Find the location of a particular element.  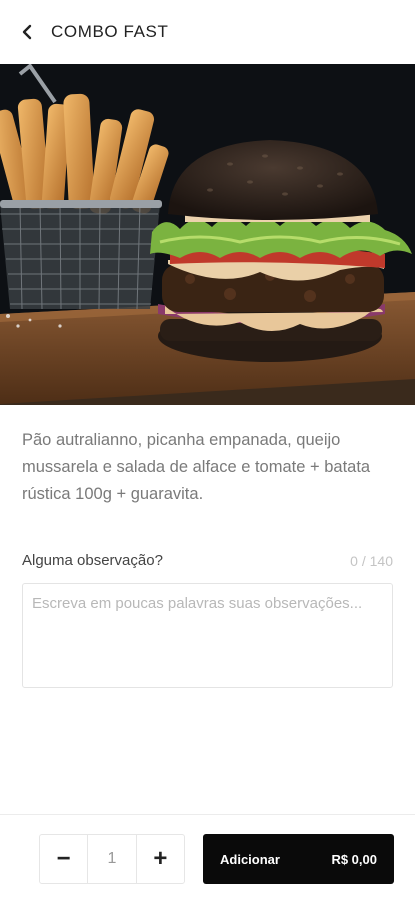

minus-icon: − is located at coordinates (63, 858).